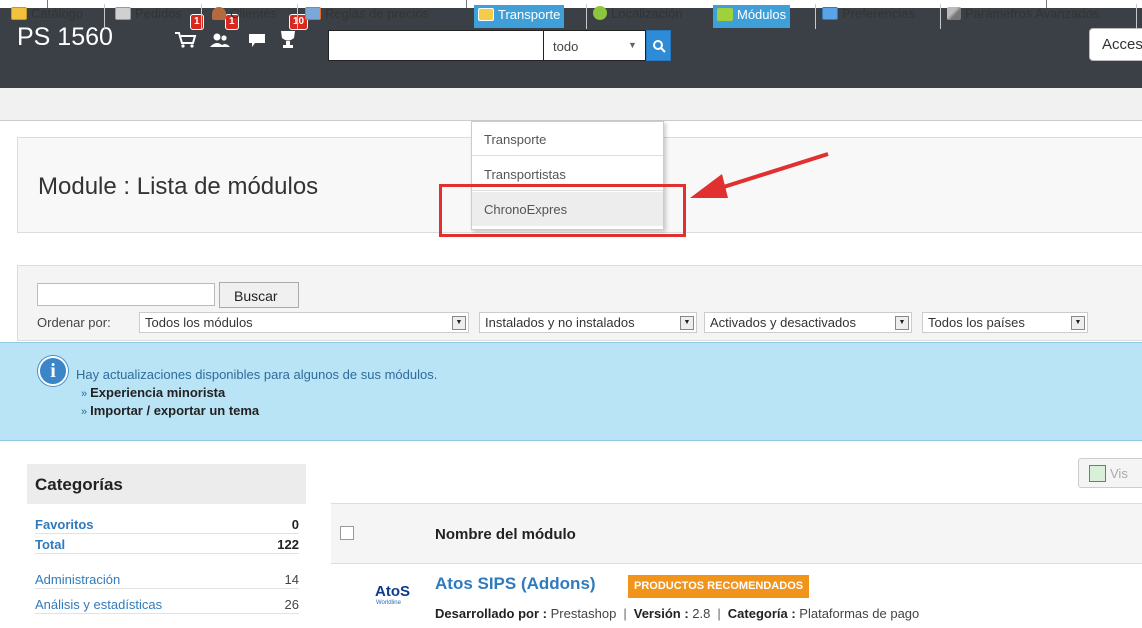 Image resolution: width=1142 pixels, height=628 pixels. What do you see at coordinates (1005, 322) in the screenshot?
I see `country-filter-select: Todos los países ▼` at bounding box center [1005, 322].